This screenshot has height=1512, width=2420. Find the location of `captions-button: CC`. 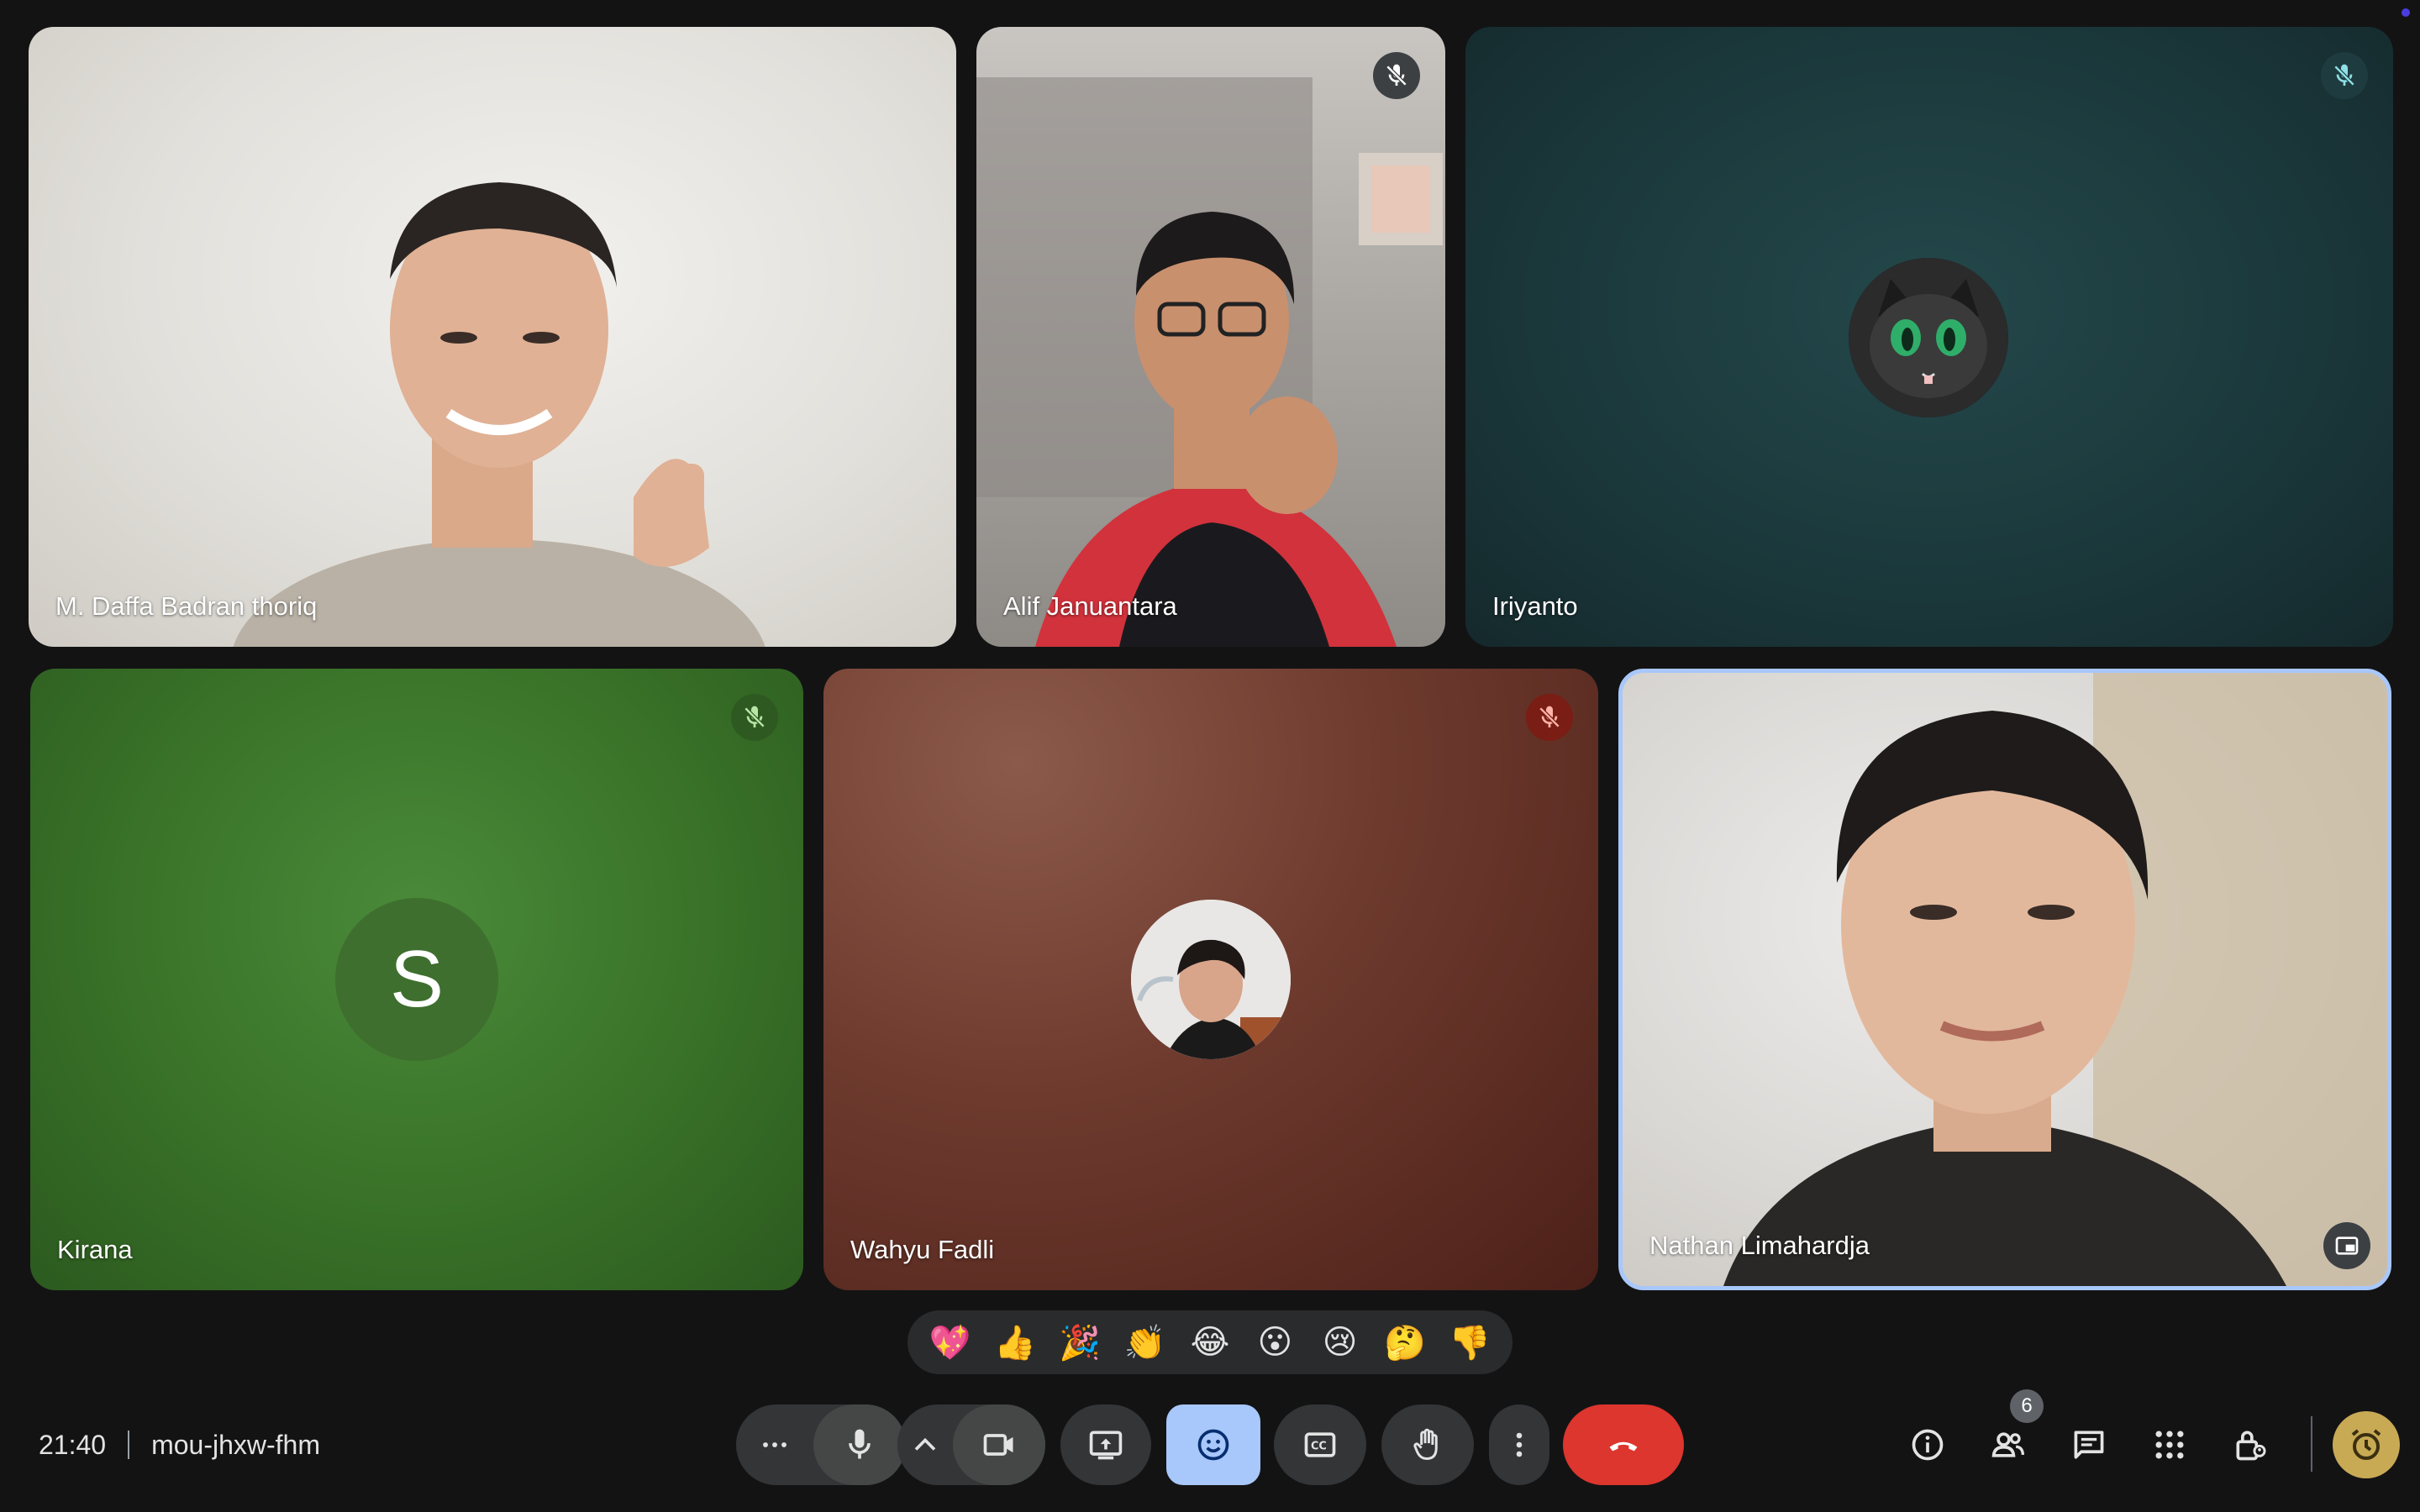

captions-button: CC is located at coordinates (1320, 1444).